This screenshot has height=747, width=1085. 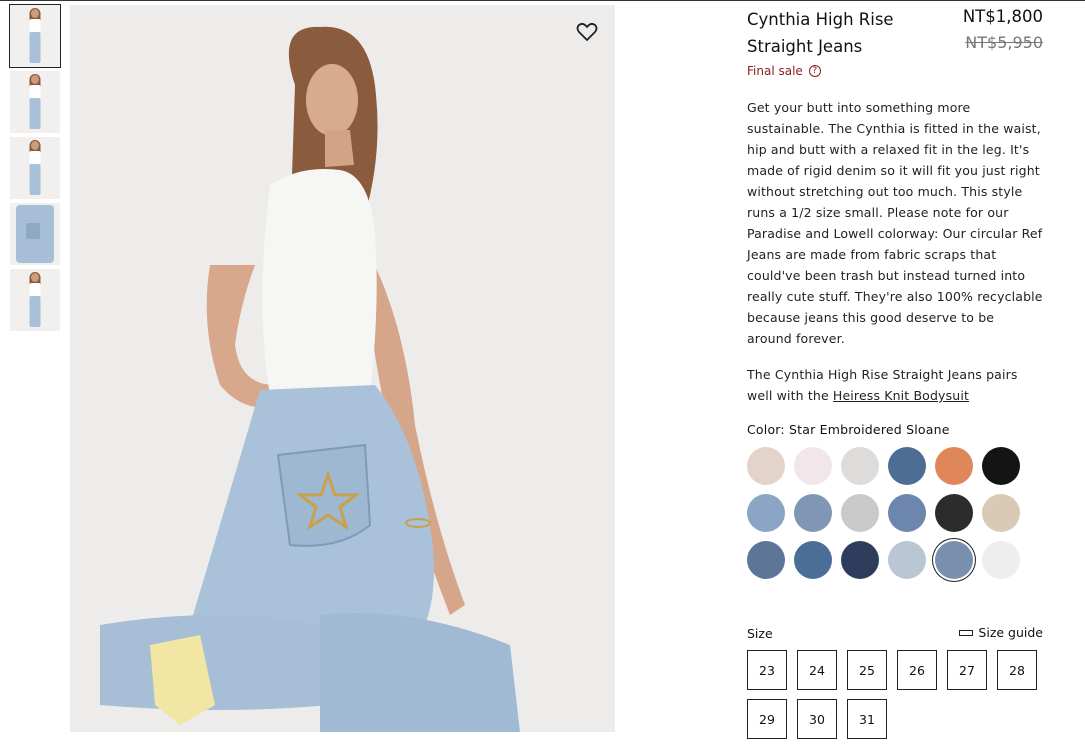 I want to click on size-guide-label: Size guide, so click(x=1010, y=632).